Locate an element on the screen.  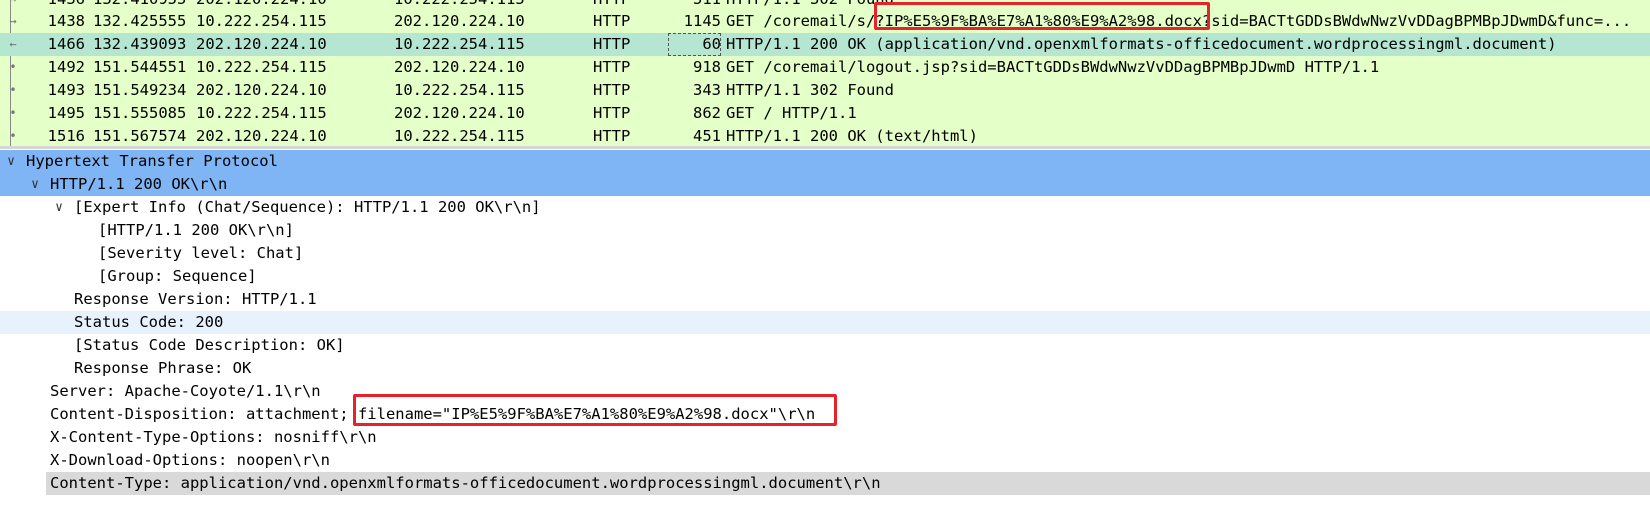
tree-item-label: [HTTP/1.1 200 OK\r\n] is located at coordinates (196, 230).